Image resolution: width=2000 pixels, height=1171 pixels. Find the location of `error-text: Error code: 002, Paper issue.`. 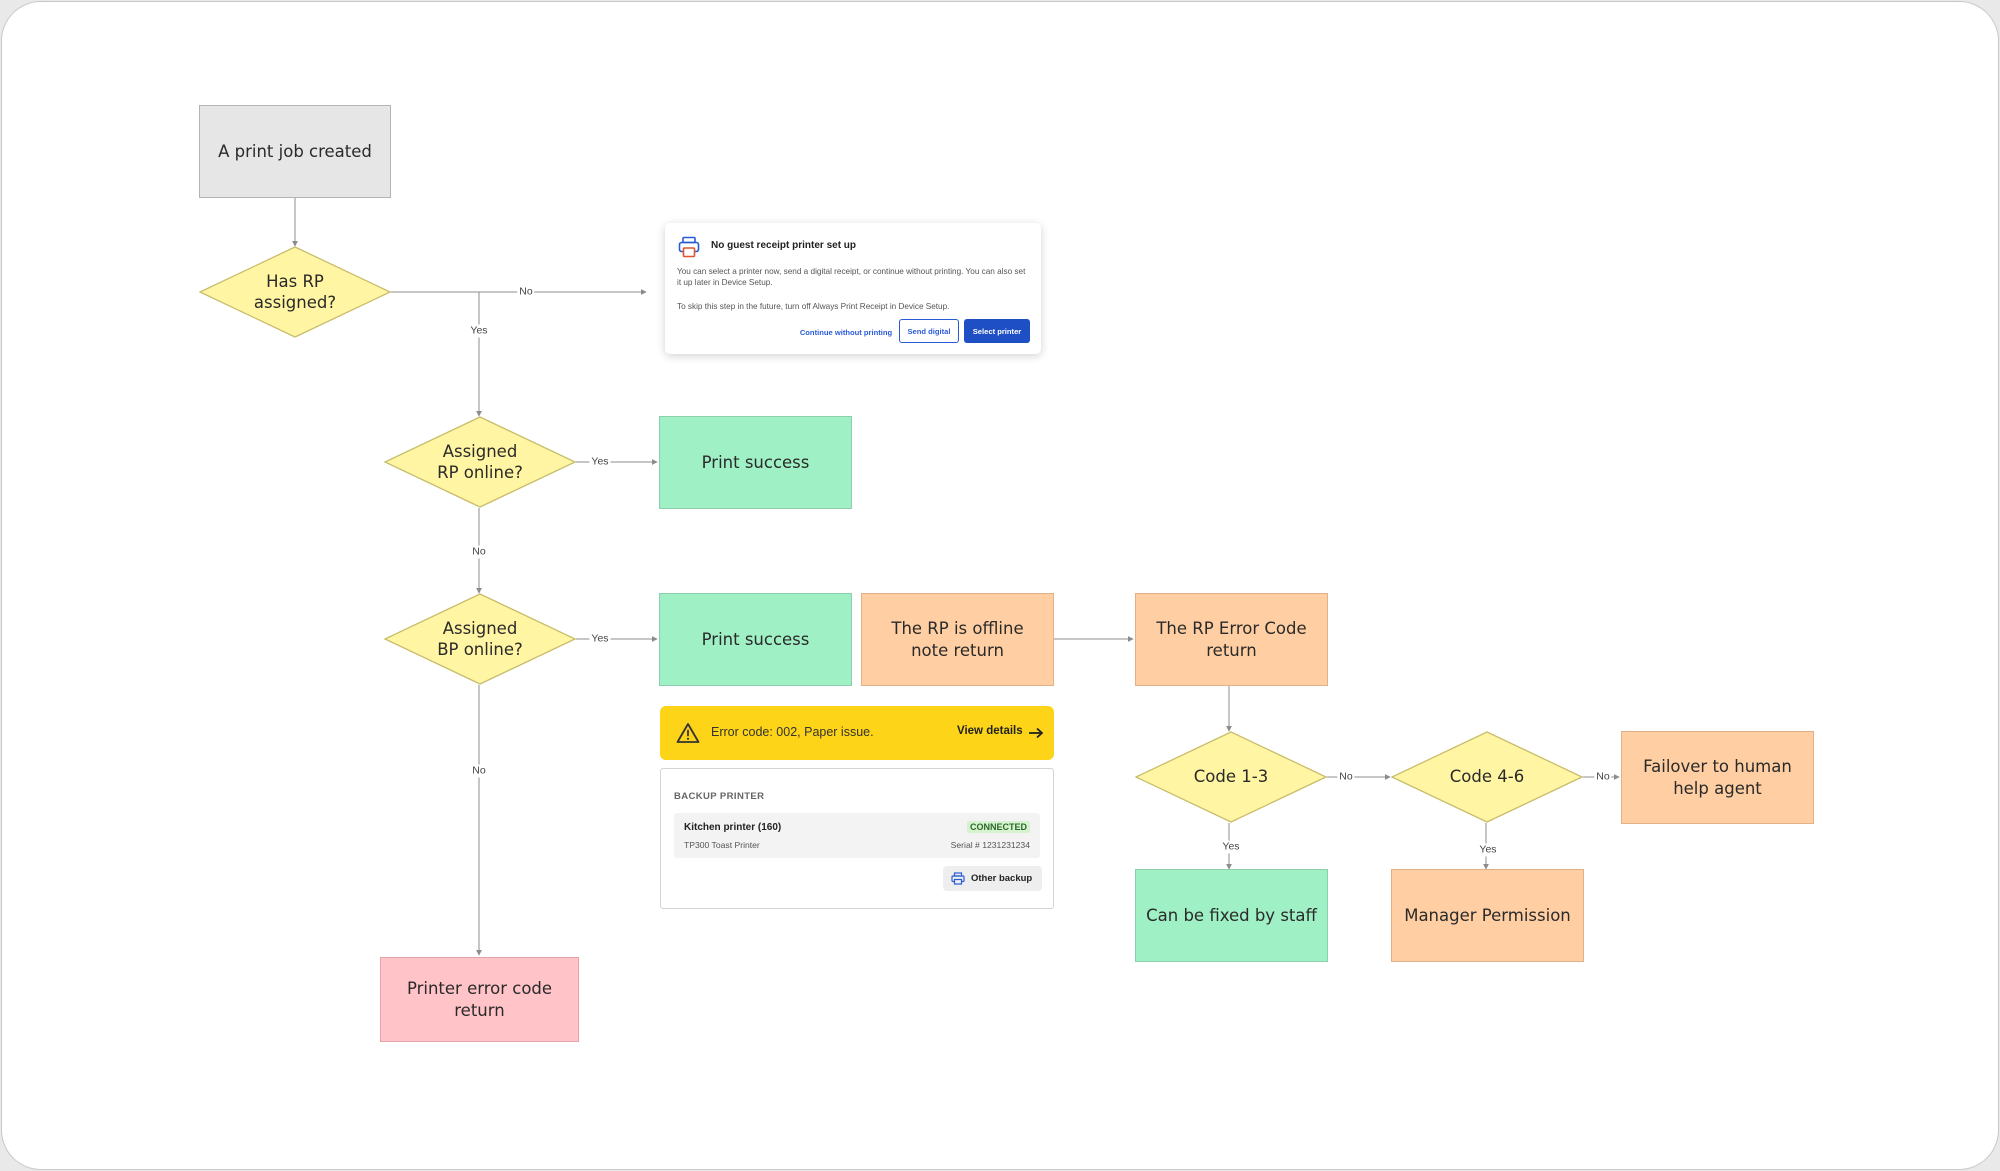

error-text: Error code: 002, Paper issue. is located at coordinates (792, 732).